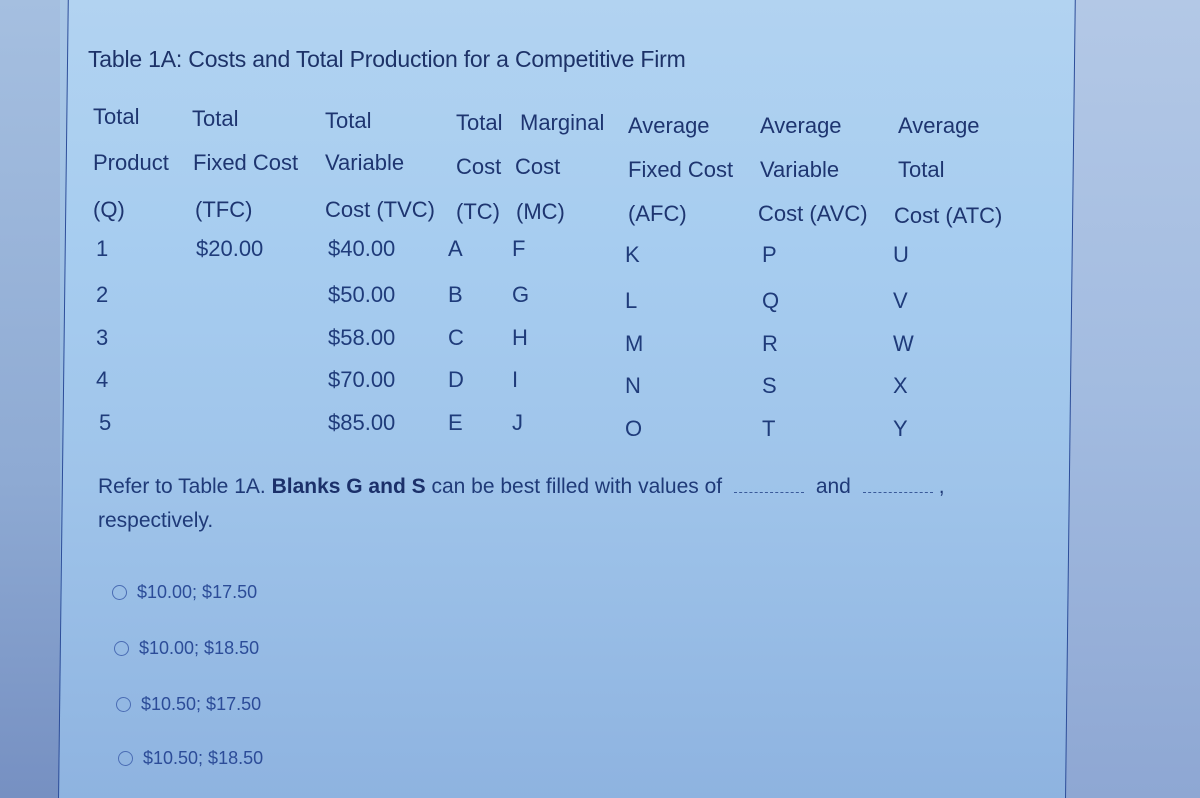  Describe the element at coordinates (102, 294) in the screenshot. I see `table-cell: 2` at that location.